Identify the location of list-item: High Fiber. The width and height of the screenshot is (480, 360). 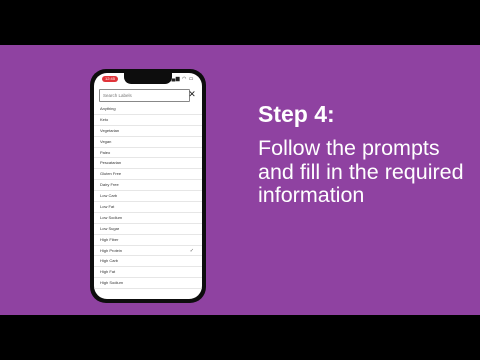
(148, 240).